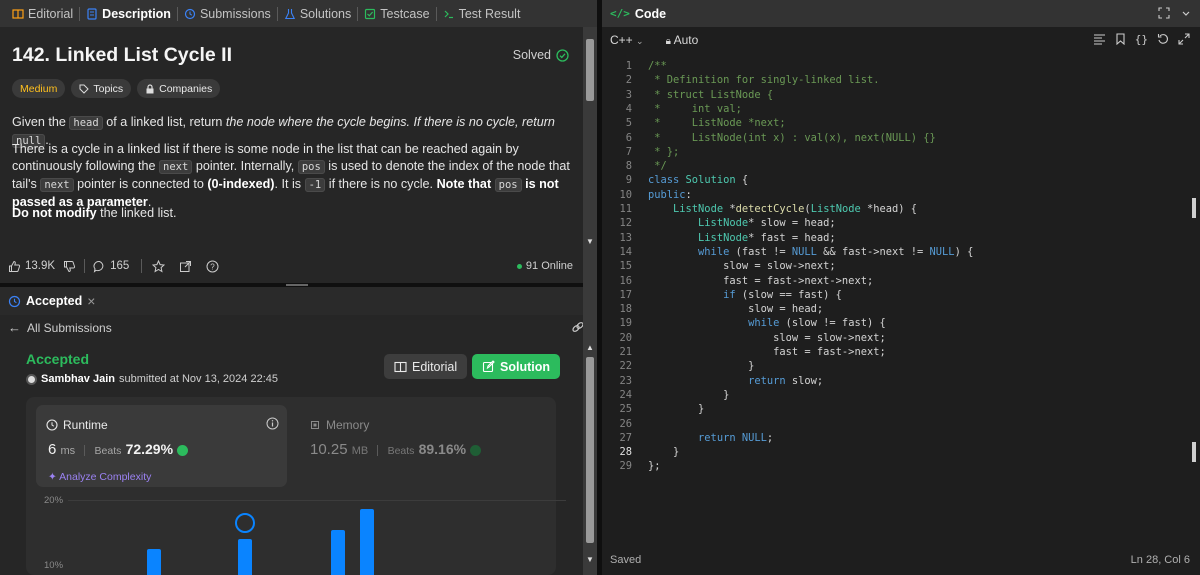 This screenshot has width=1200, height=575. I want to click on analyze-complexity-link: ✦ Analyze Complexity, so click(99, 477).